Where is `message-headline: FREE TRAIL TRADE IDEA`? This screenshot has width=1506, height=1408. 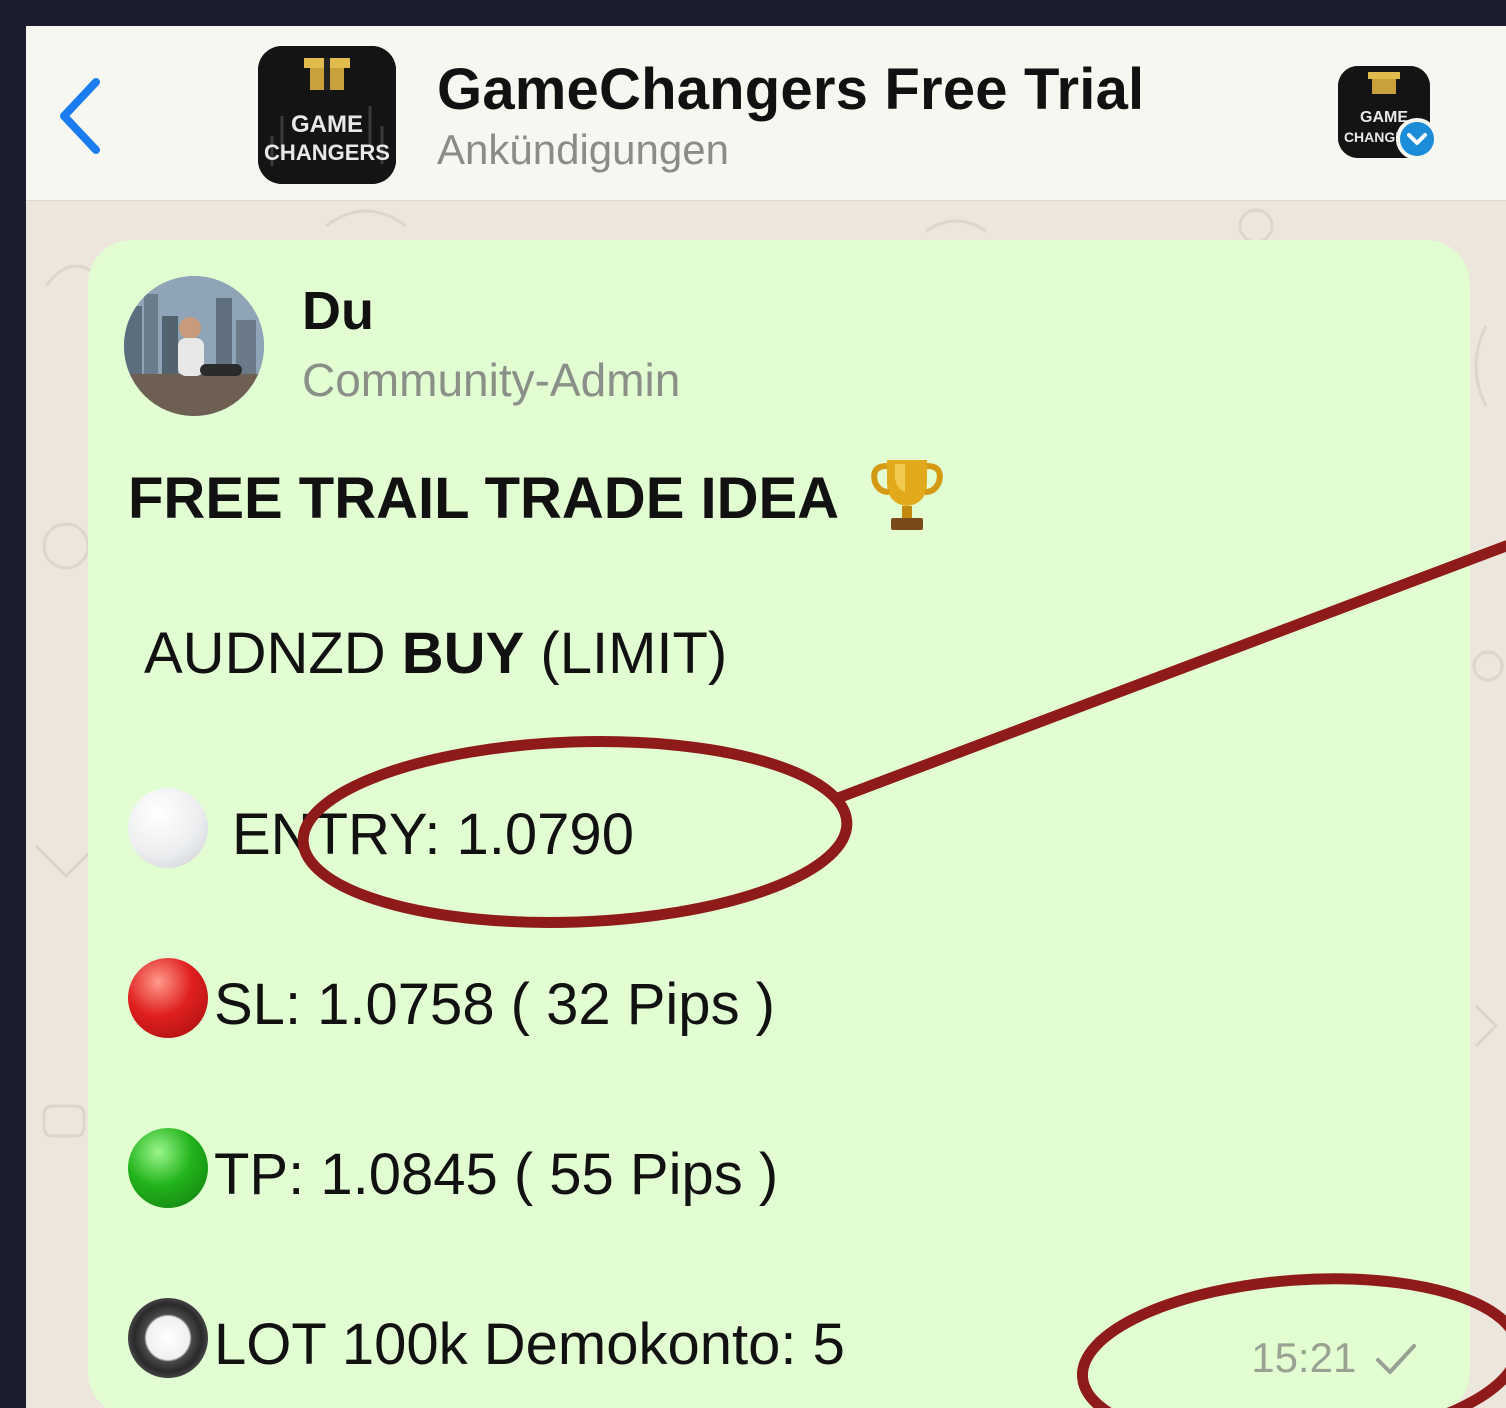 message-headline: FREE TRAIL TRADE IDEA is located at coordinates (538, 501).